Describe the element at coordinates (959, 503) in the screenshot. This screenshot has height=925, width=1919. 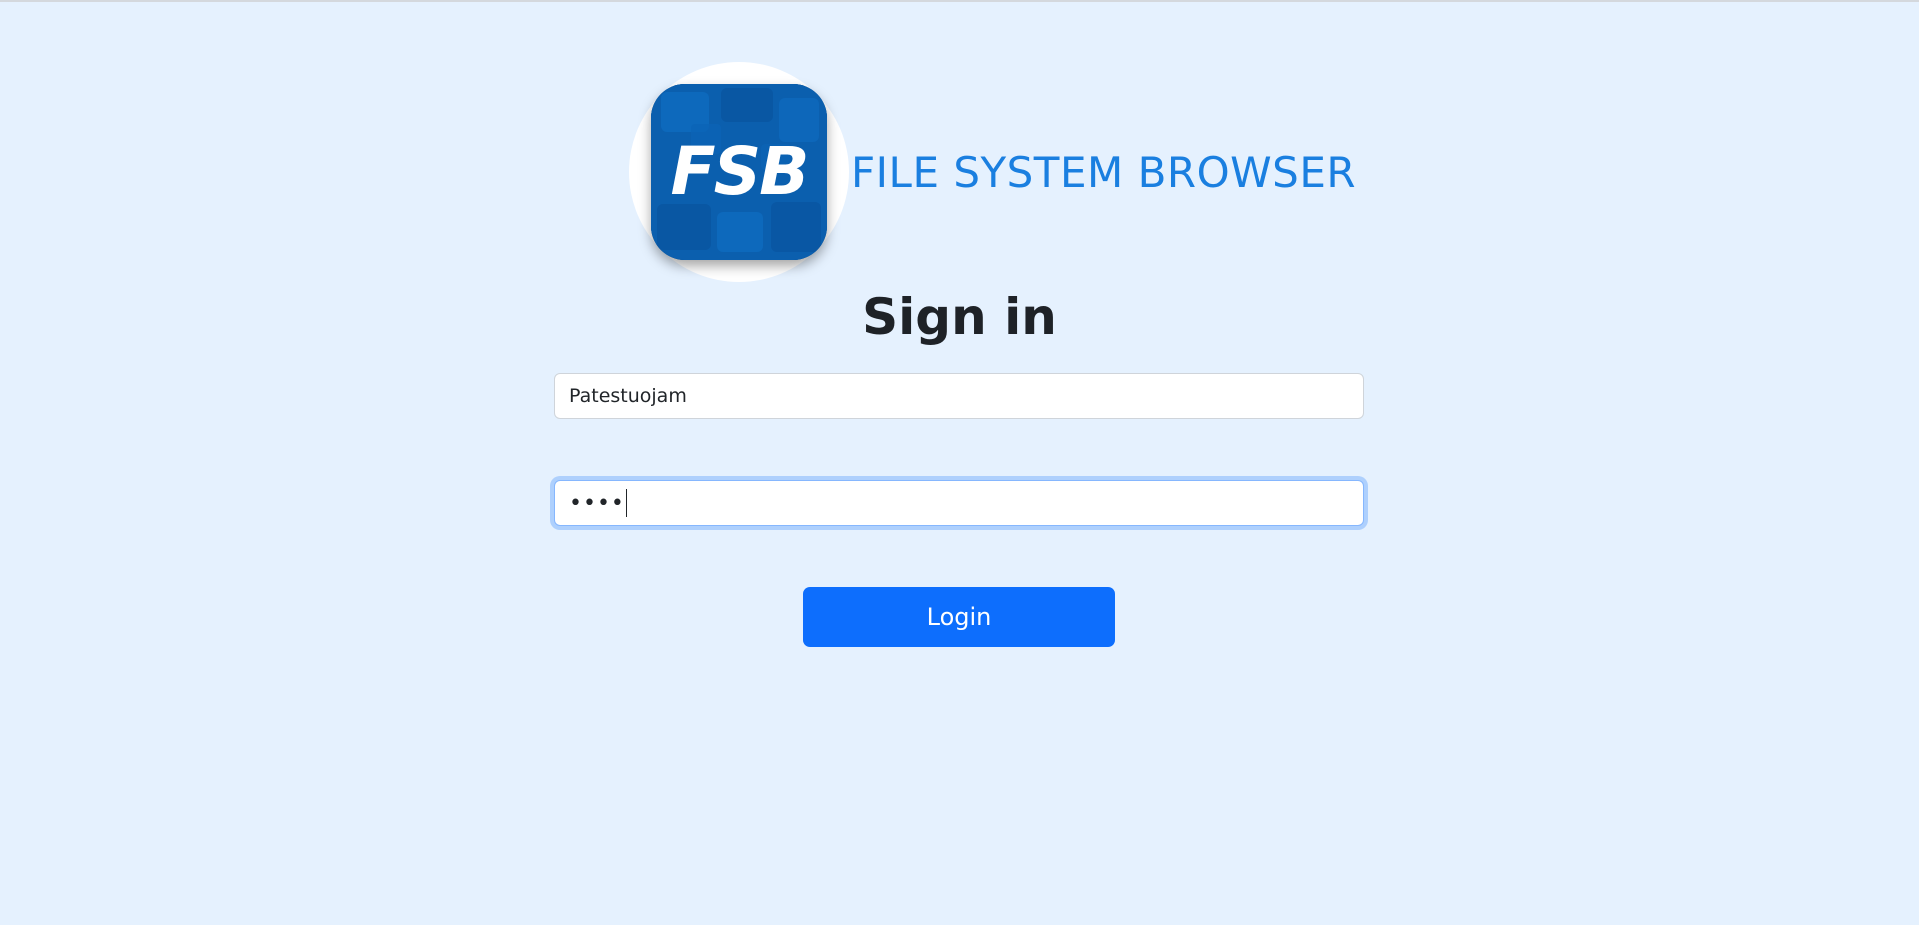
I see `password-input: ••••` at that location.